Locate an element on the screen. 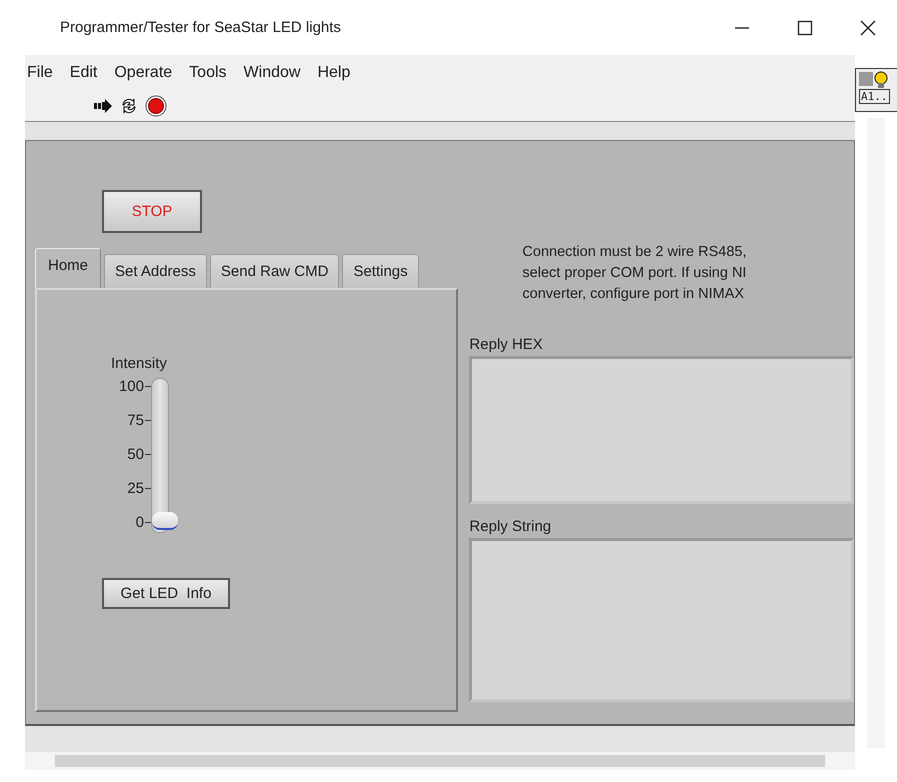 Image resolution: width=897 pixels, height=782 pixels. reply-hex-field is located at coordinates (661, 430).